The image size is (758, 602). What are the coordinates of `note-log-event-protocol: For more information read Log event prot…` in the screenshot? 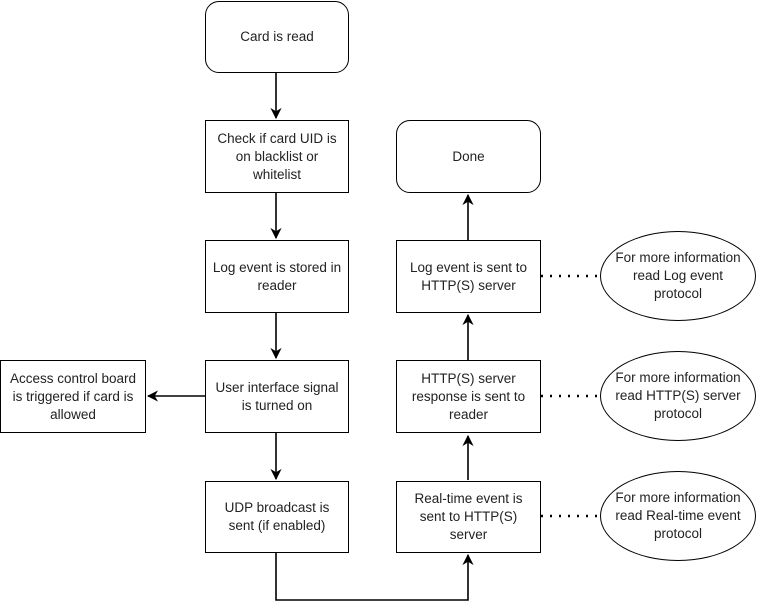 It's located at (678, 276).